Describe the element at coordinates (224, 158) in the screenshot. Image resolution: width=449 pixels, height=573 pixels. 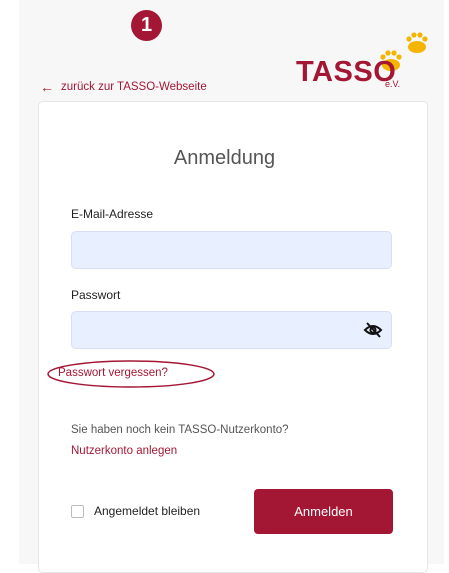
I see `login-title: Anmeldung` at that location.